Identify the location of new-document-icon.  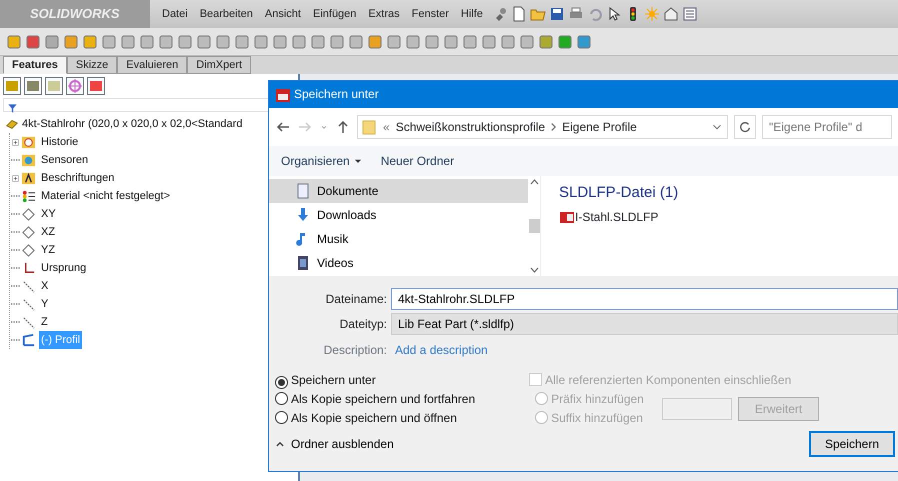
(518, 14).